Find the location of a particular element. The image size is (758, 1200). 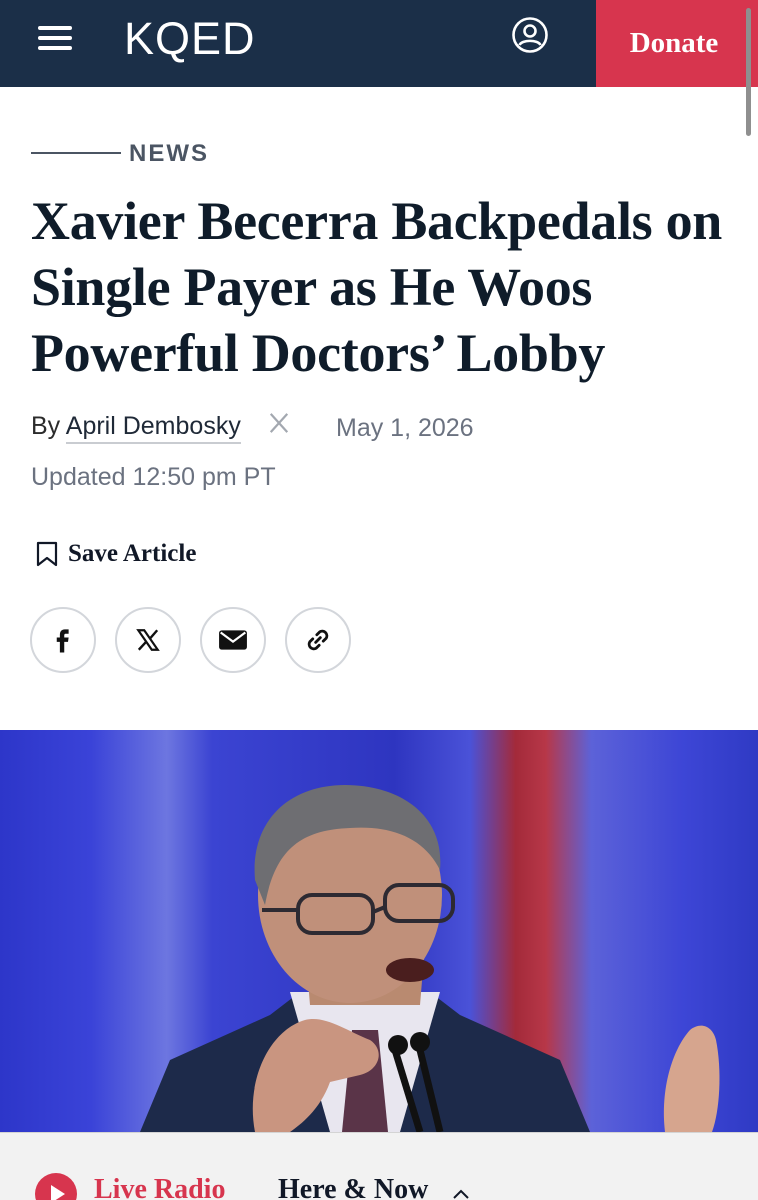

site-logo: KQED is located at coordinates (190, 39).